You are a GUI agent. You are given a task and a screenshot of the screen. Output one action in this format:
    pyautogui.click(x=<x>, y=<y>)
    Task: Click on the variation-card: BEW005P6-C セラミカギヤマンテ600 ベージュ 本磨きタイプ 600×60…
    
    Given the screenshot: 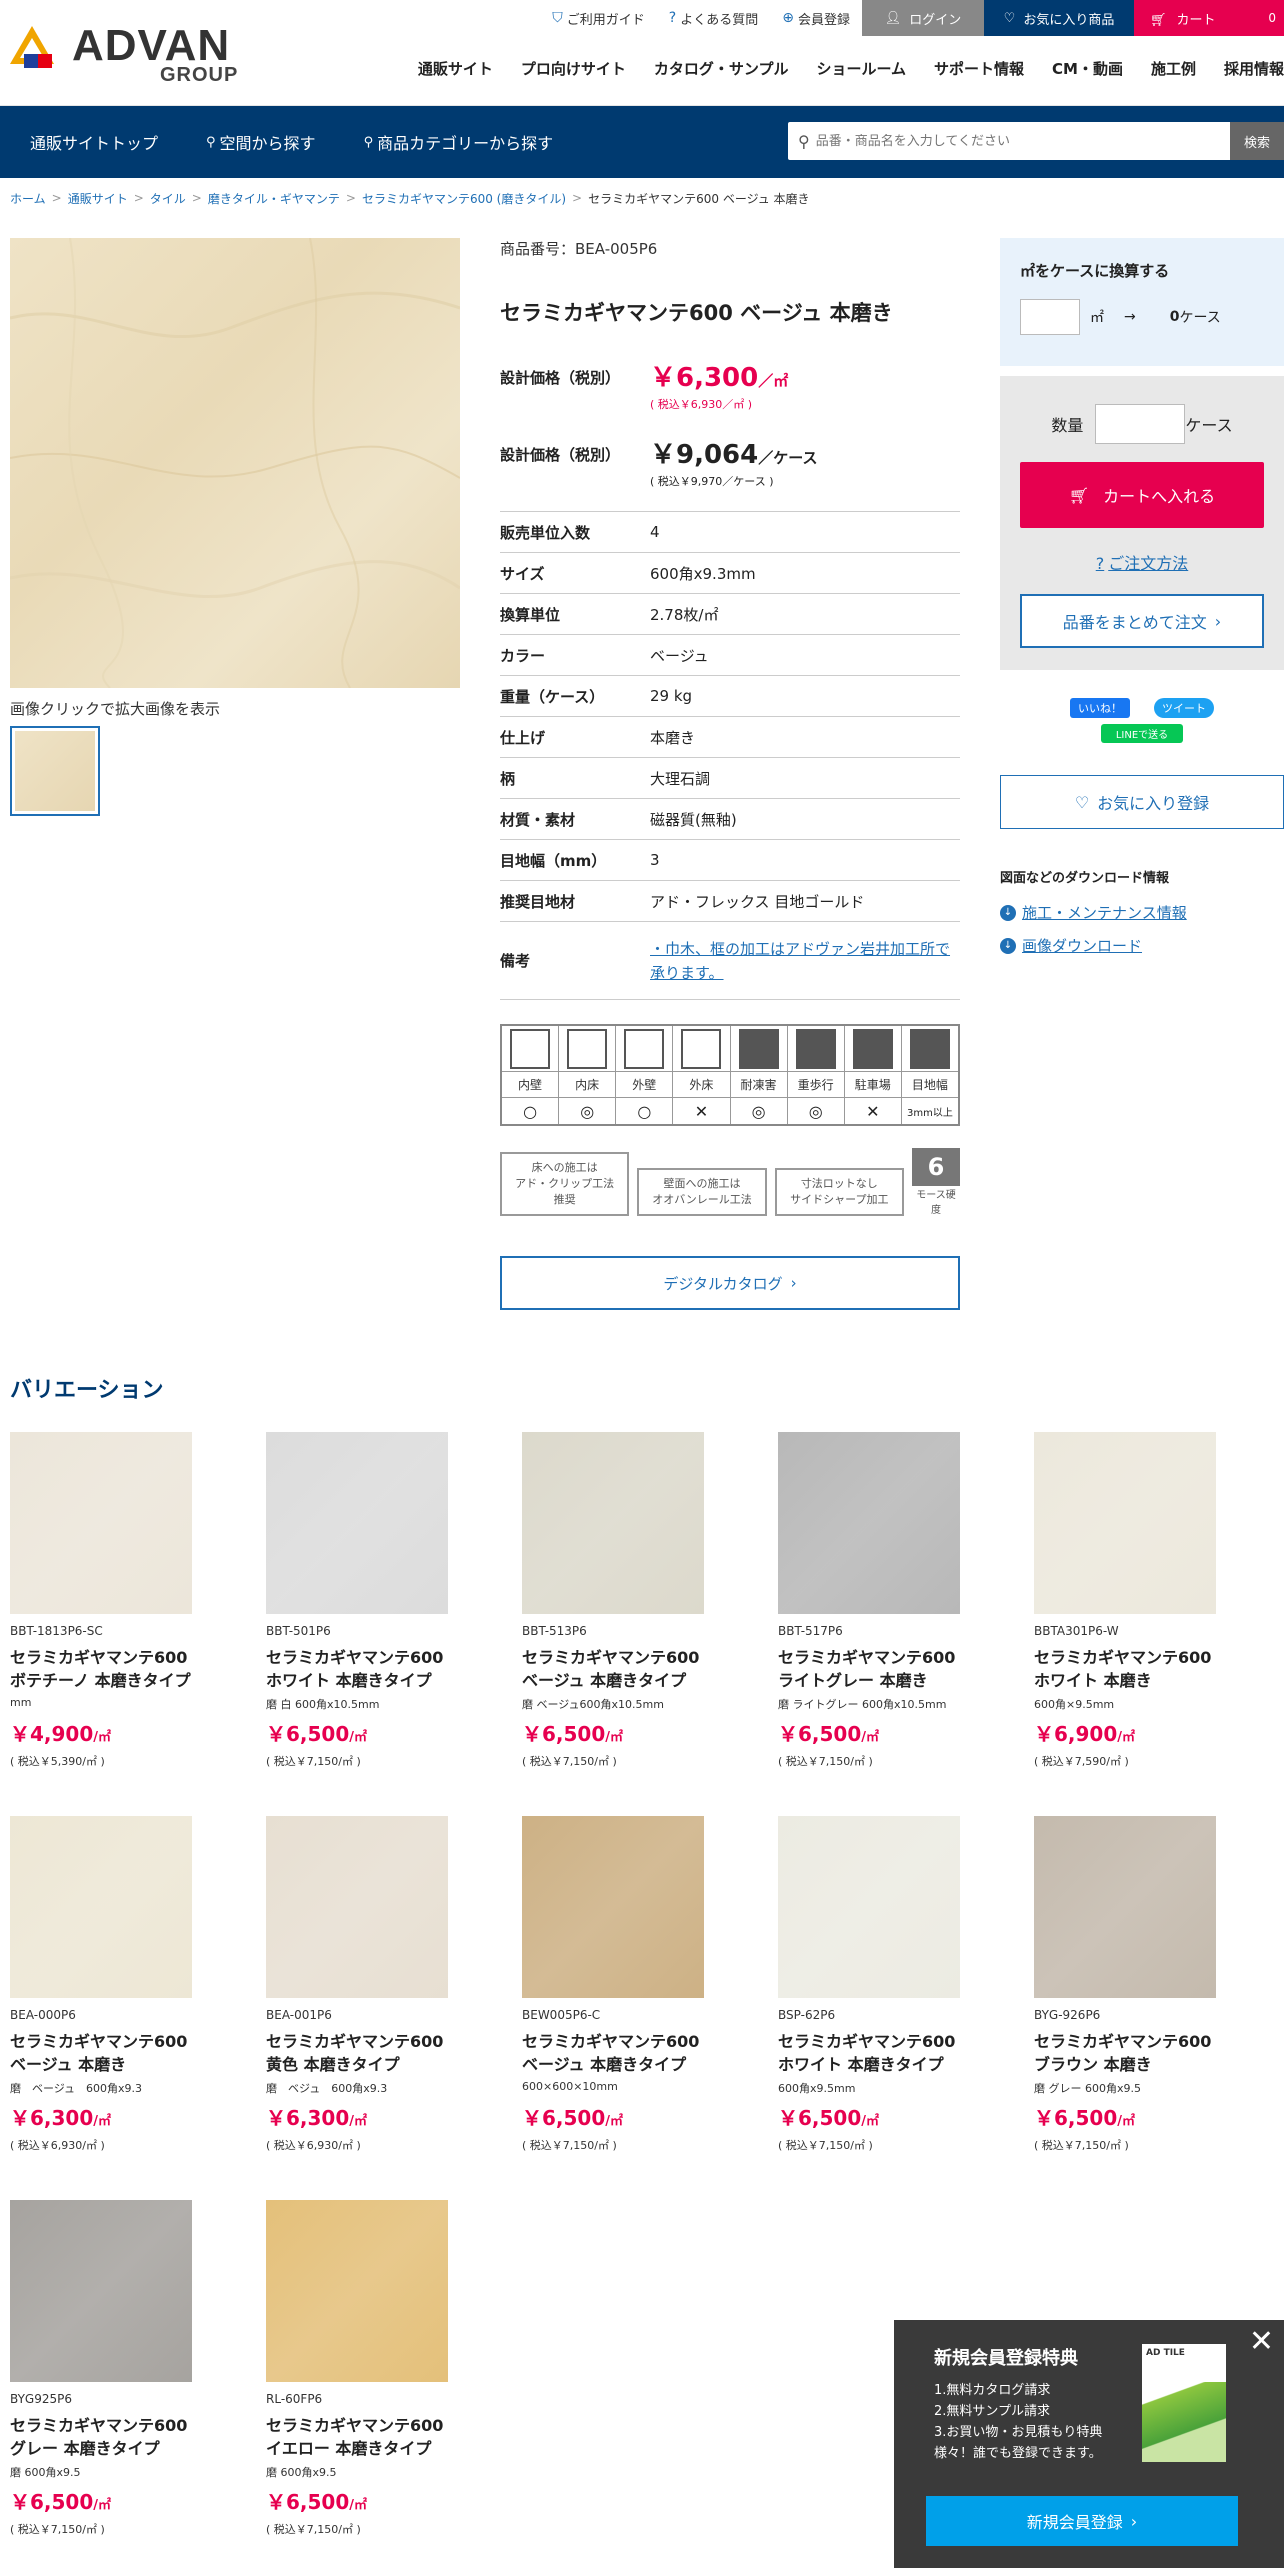 What is the action you would take?
    pyautogui.click(x=642, y=1984)
    